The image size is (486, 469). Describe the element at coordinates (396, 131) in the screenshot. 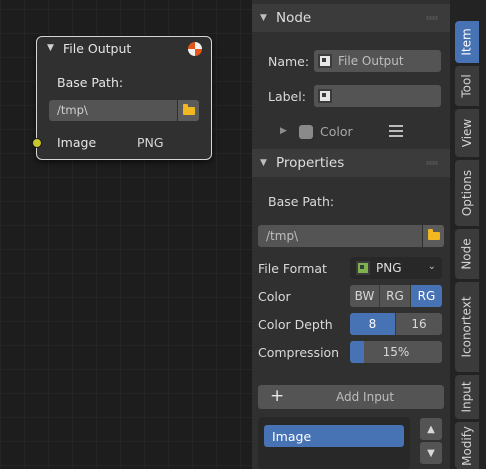

I see `color-presets-list-icon` at that location.